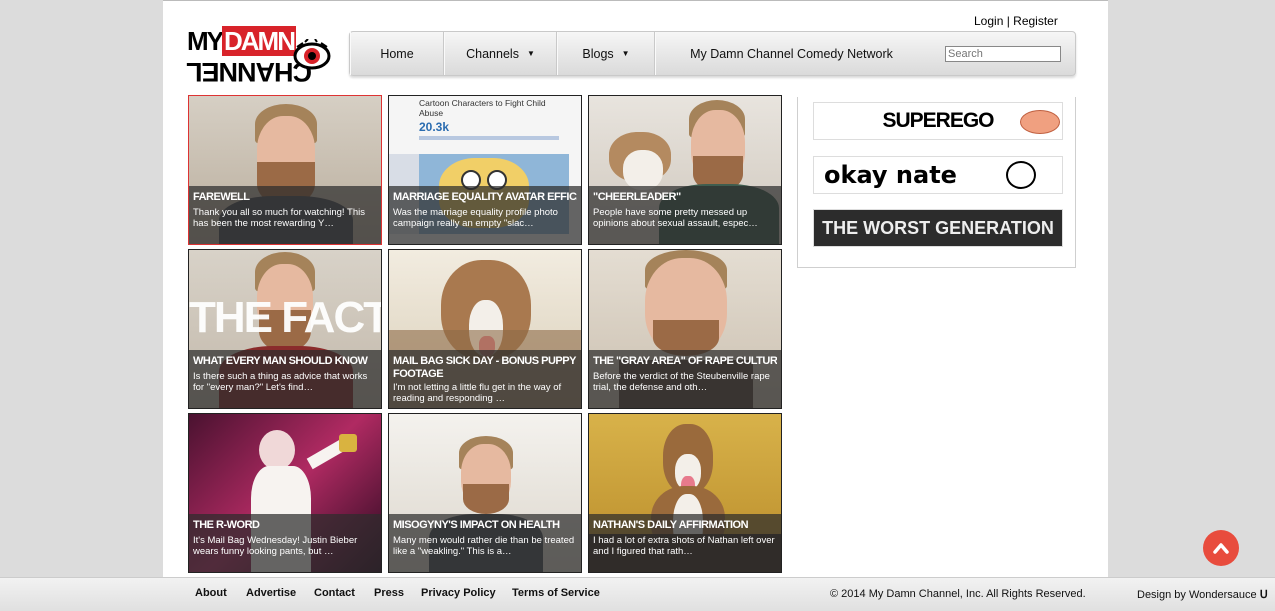  What do you see at coordinates (485, 197) in the screenshot?
I see `video-title: Marriage Equality Avatar Efficacy` at bounding box center [485, 197].